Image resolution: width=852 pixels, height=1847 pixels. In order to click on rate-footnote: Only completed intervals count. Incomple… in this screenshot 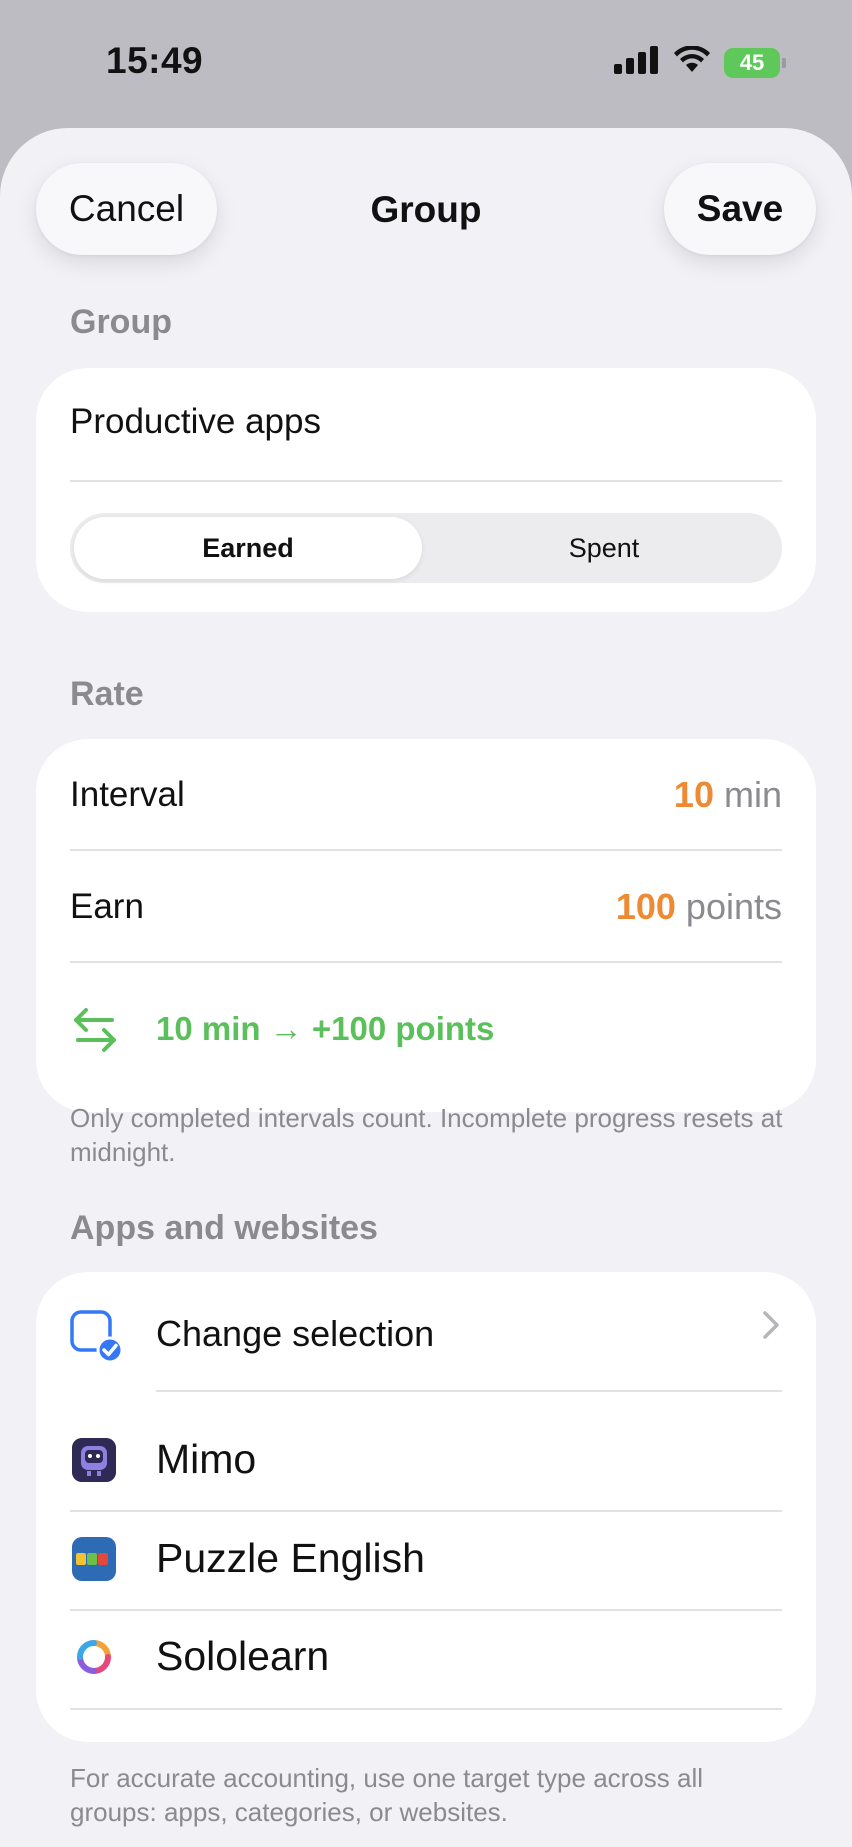, I will do `click(426, 1135)`.